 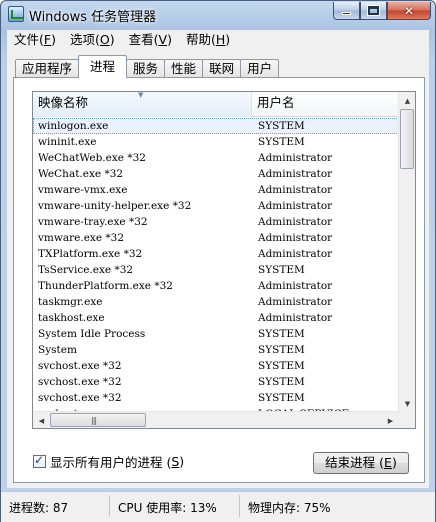 I want to click on horizontal-scrollbar: ◀ ||| ▶, so click(x=216, y=419).